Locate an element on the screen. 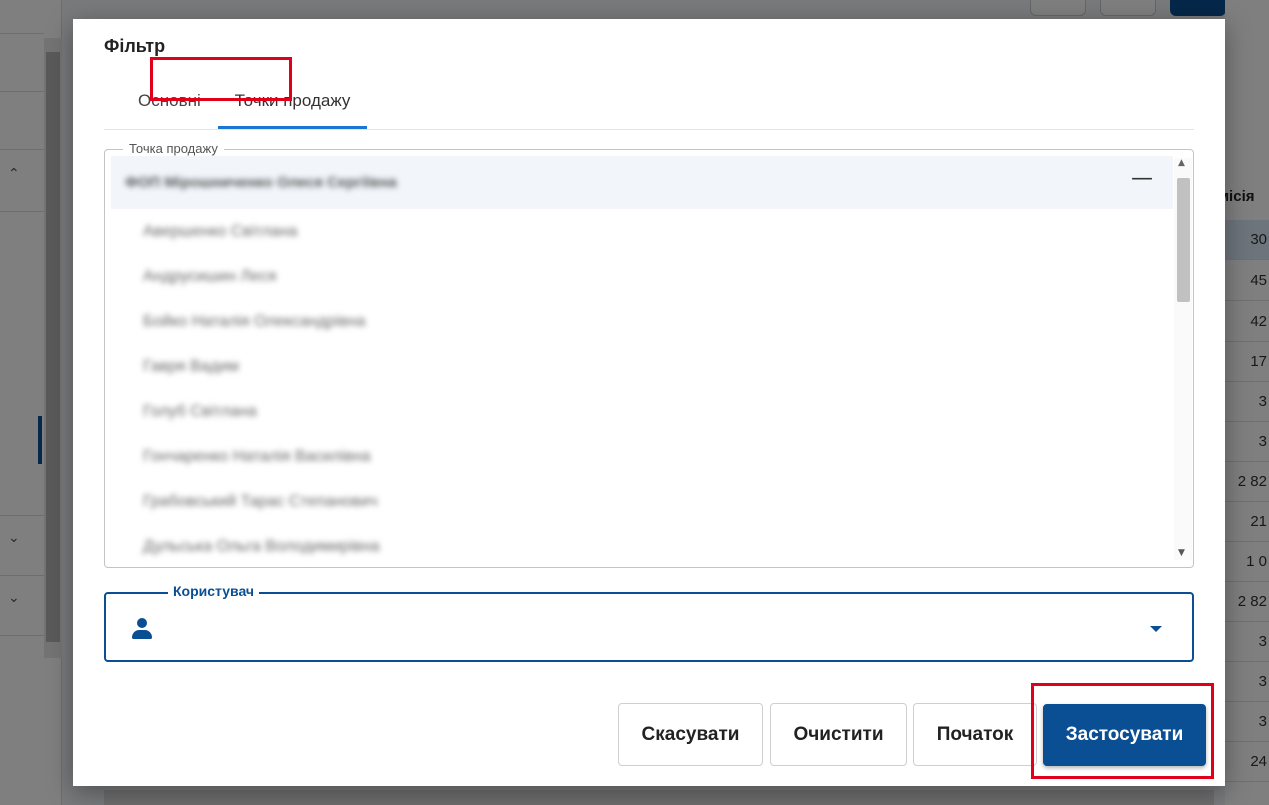 The image size is (1269, 805). scrollbar-thumb is located at coordinates (1183, 240).